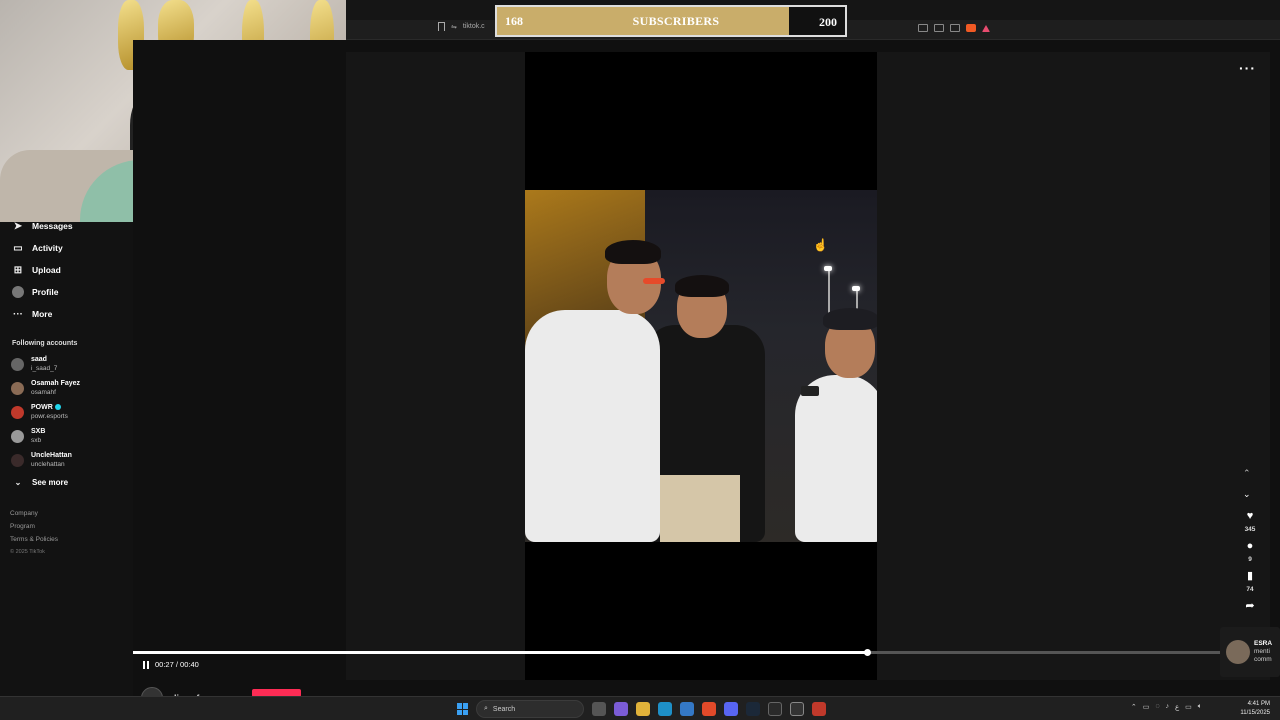 The width and height of the screenshot is (1280, 720). Describe the element at coordinates (36, 440) in the screenshot. I see `account-handle: sxb` at that location.